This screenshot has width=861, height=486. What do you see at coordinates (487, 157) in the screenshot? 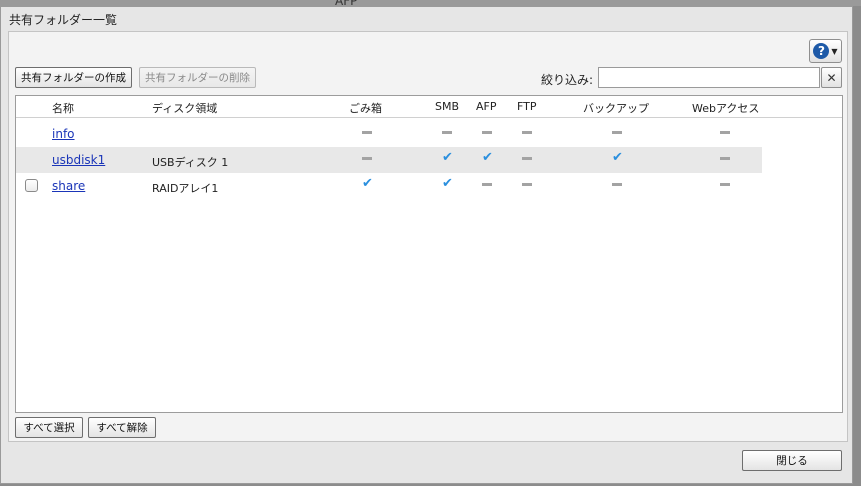
I see `afp-check-icon: ✔` at bounding box center [487, 157].